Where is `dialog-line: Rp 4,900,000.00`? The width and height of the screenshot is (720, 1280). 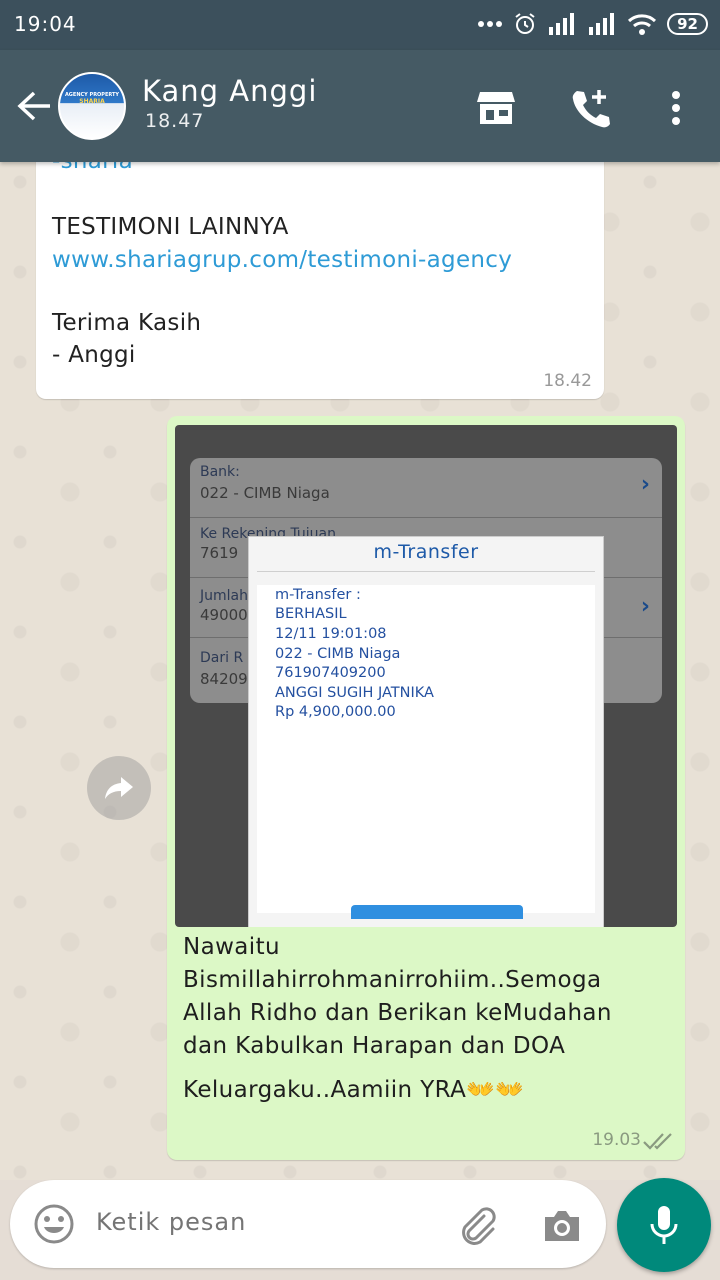 dialog-line: Rp 4,900,000.00 is located at coordinates (335, 712).